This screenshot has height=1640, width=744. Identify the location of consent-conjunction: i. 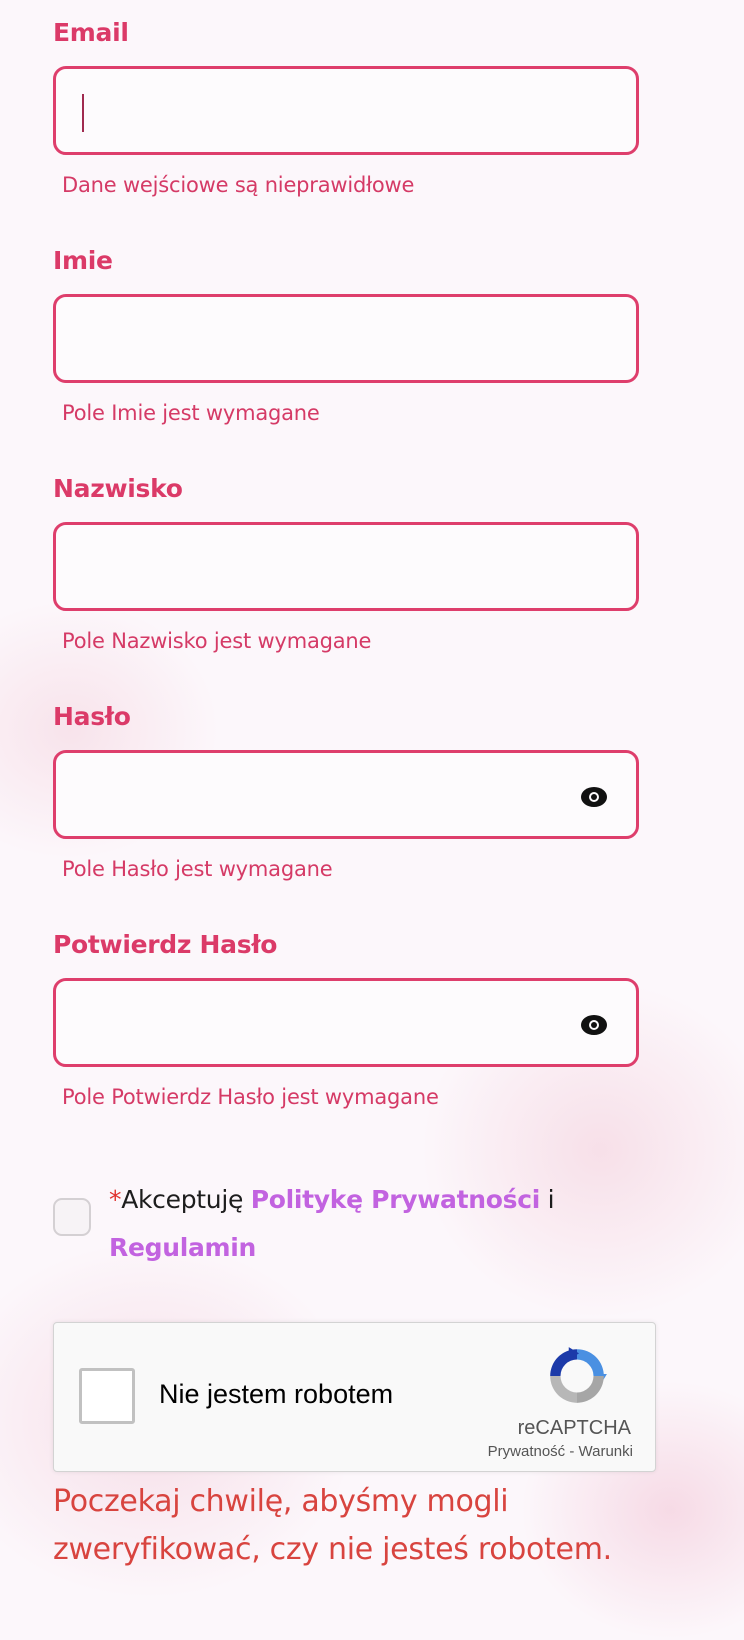
(547, 1199).